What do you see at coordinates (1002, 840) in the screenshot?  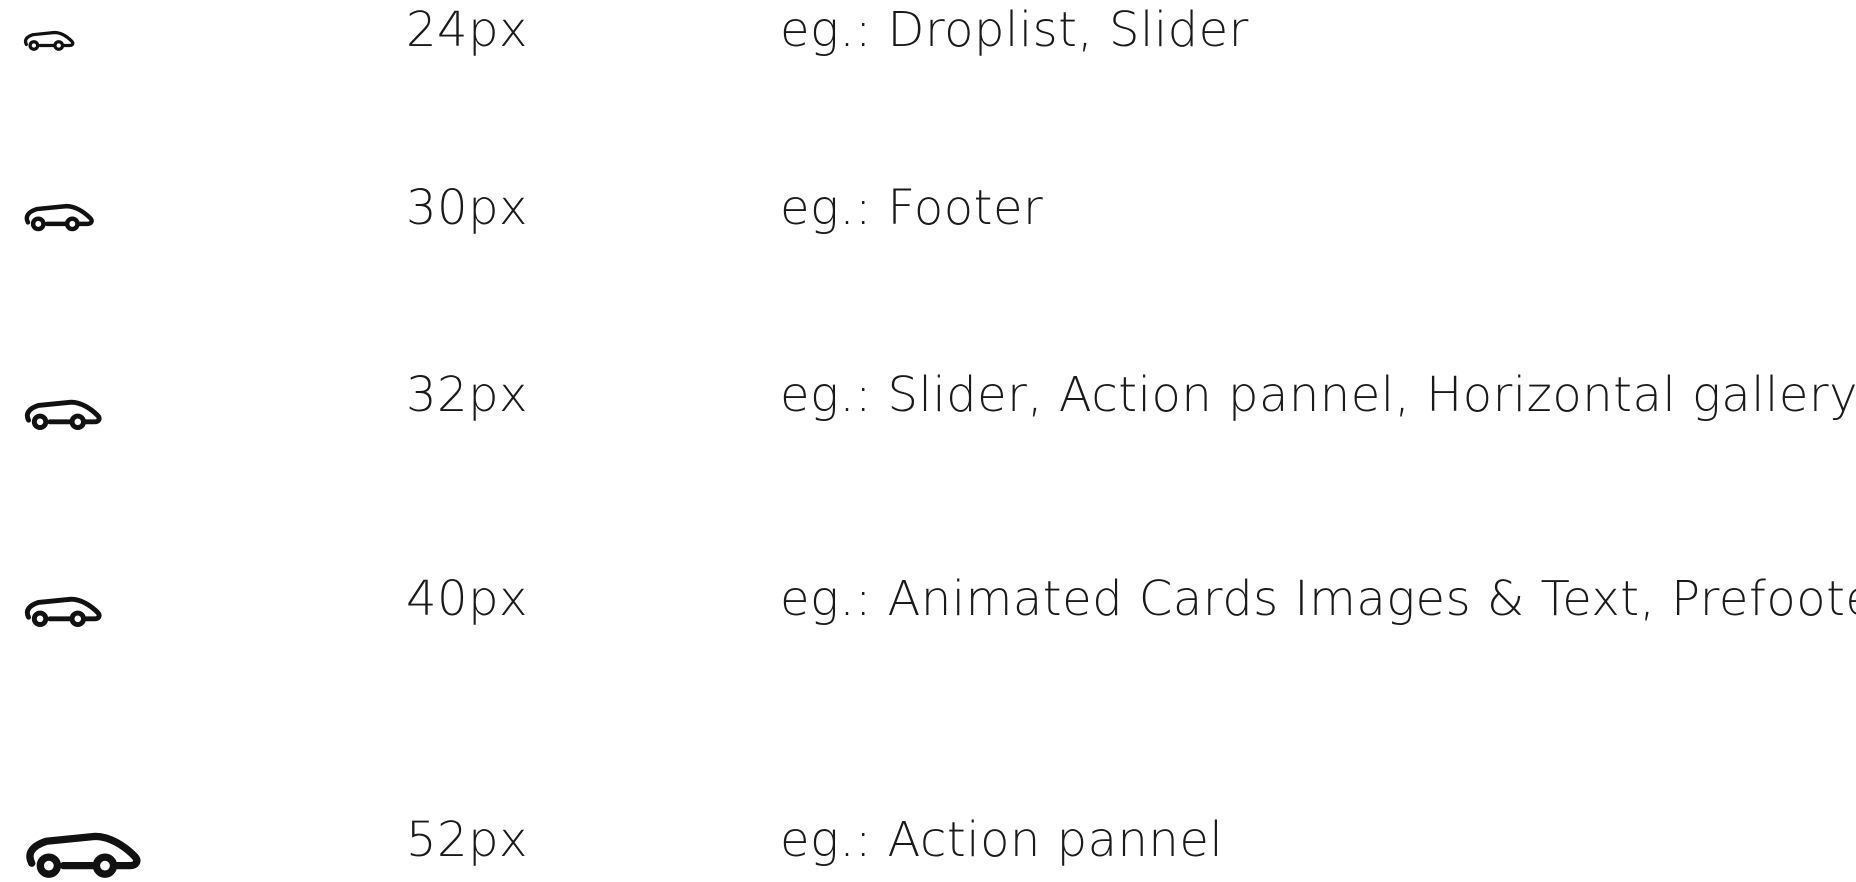 I see `icon-usage-text: eg.: Action pannel` at bounding box center [1002, 840].